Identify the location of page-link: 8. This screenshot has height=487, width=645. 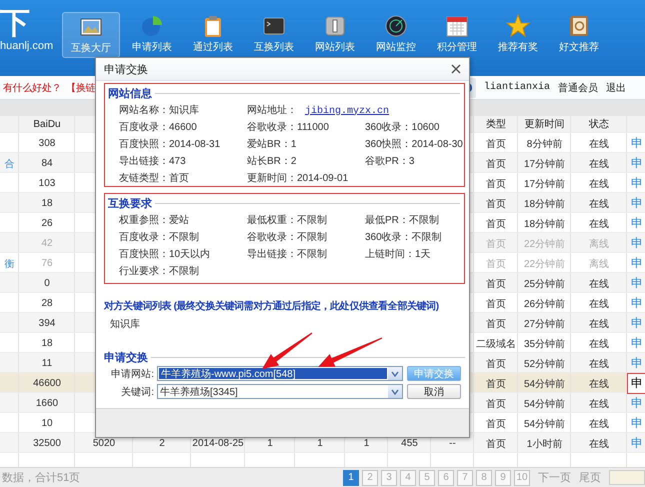
(484, 478).